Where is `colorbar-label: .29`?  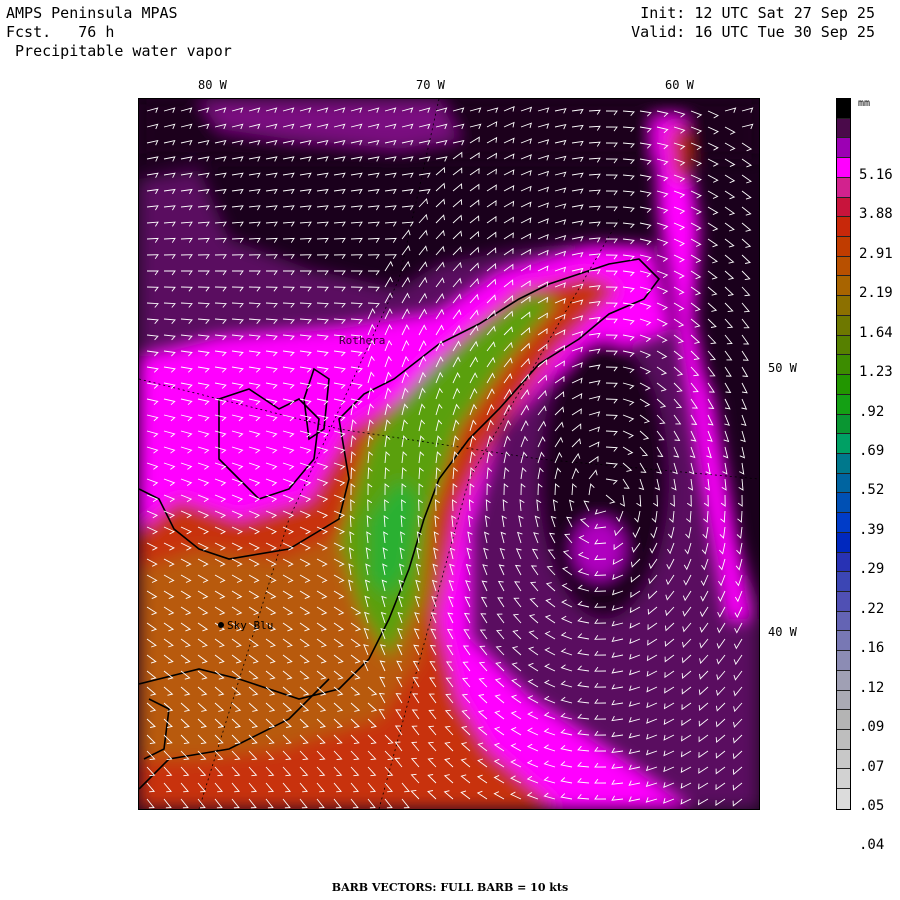
colorbar-label: .29 is located at coordinates (872, 569).